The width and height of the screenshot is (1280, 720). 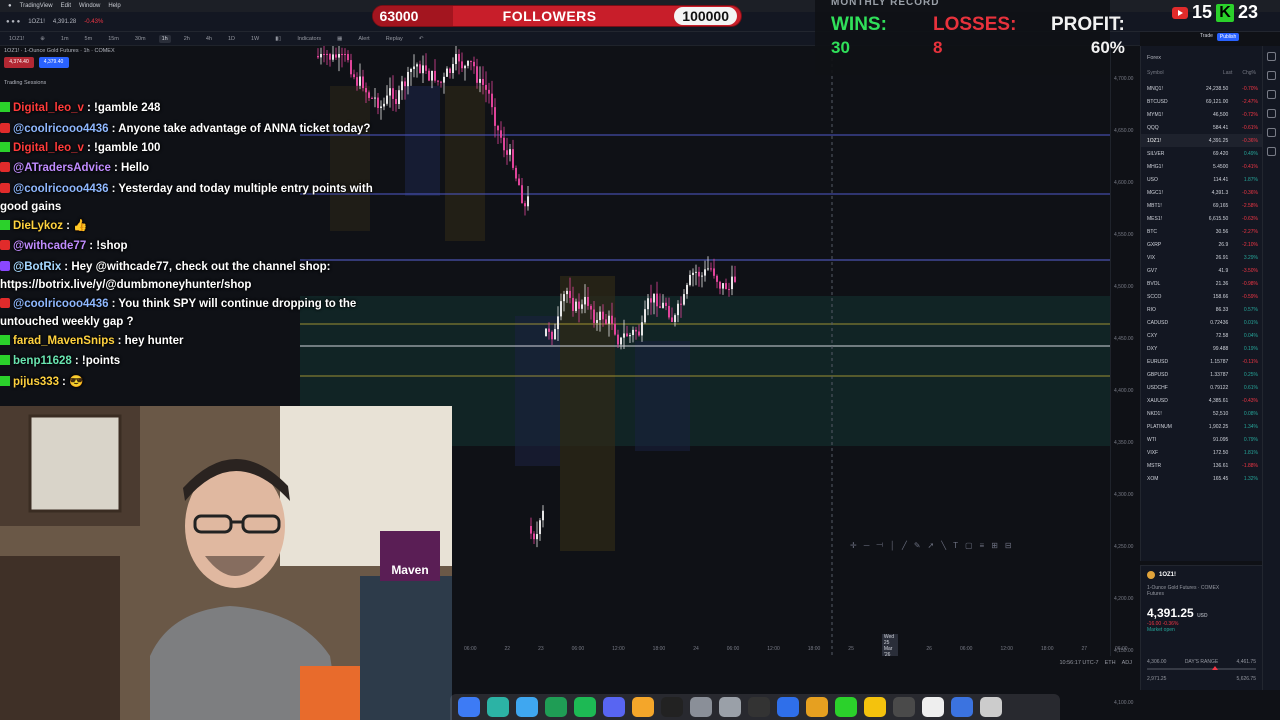 What do you see at coordinates (89, 39) in the screenshot?
I see `tf-5m: 5m` at bounding box center [89, 39].